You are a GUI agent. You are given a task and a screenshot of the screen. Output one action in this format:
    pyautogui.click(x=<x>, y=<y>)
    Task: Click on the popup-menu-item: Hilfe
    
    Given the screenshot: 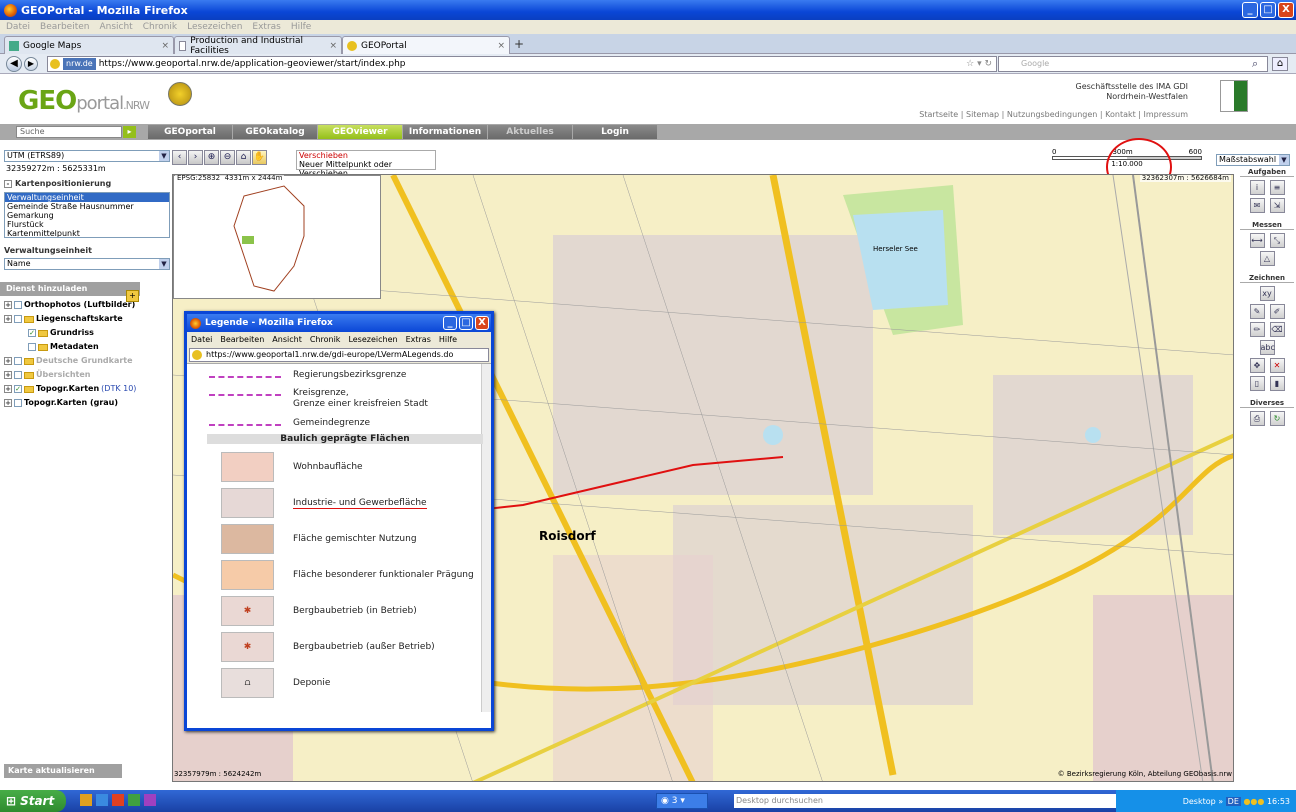 What is the action you would take?
    pyautogui.click(x=448, y=339)
    